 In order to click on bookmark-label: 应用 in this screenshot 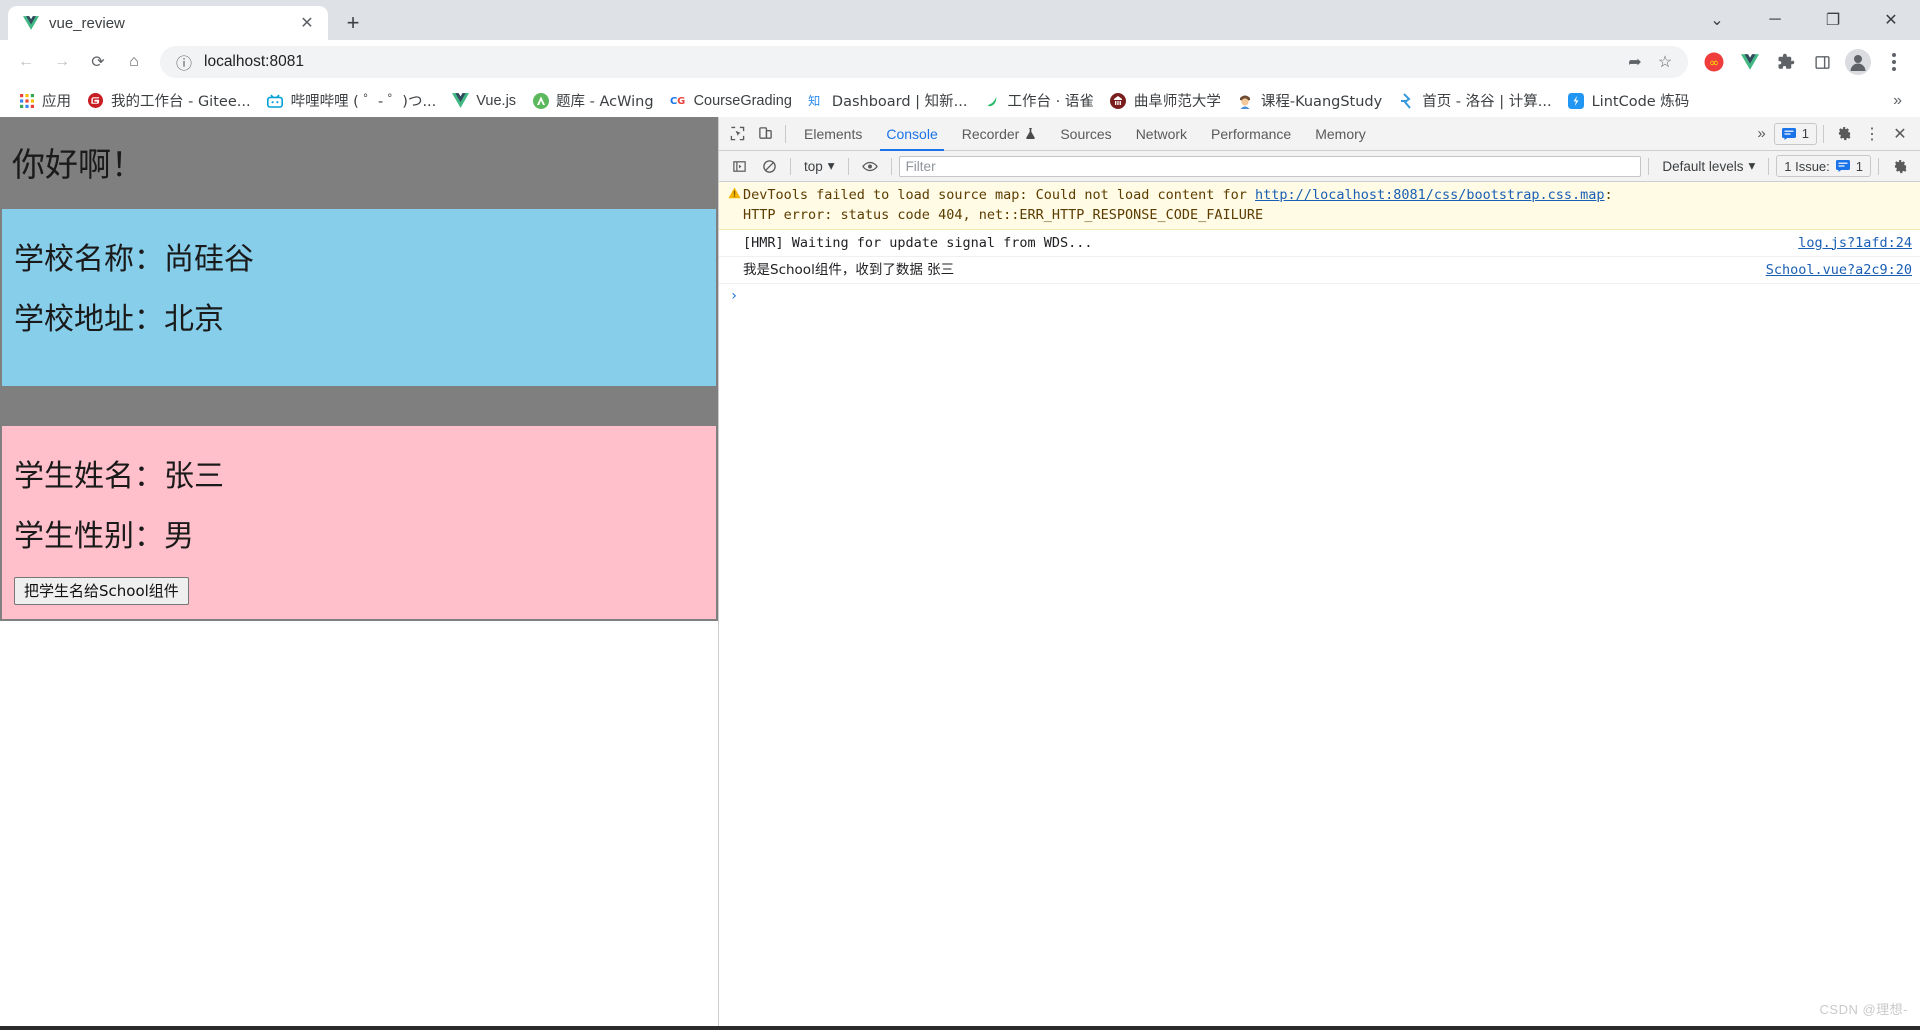, I will do `click(56, 102)`.